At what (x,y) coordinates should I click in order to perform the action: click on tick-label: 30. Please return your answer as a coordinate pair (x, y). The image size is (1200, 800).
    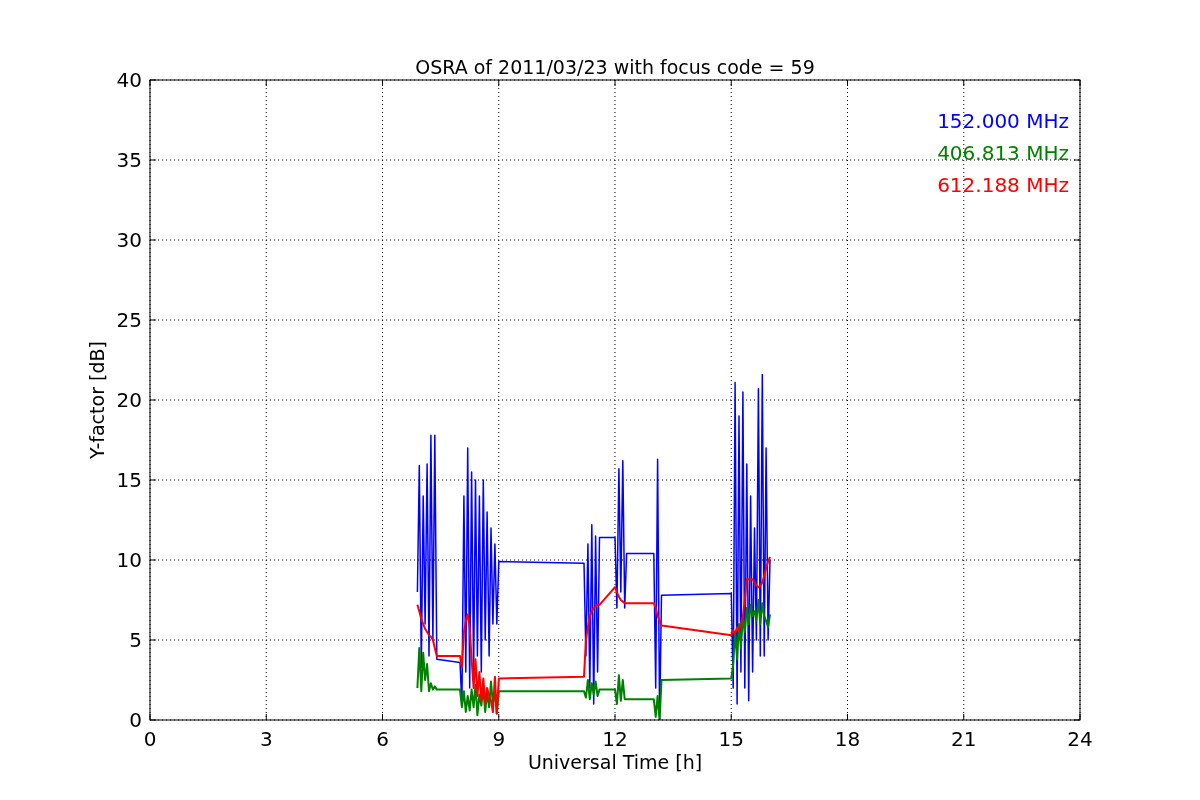
    Looking at the image, I should click on (129, 240).